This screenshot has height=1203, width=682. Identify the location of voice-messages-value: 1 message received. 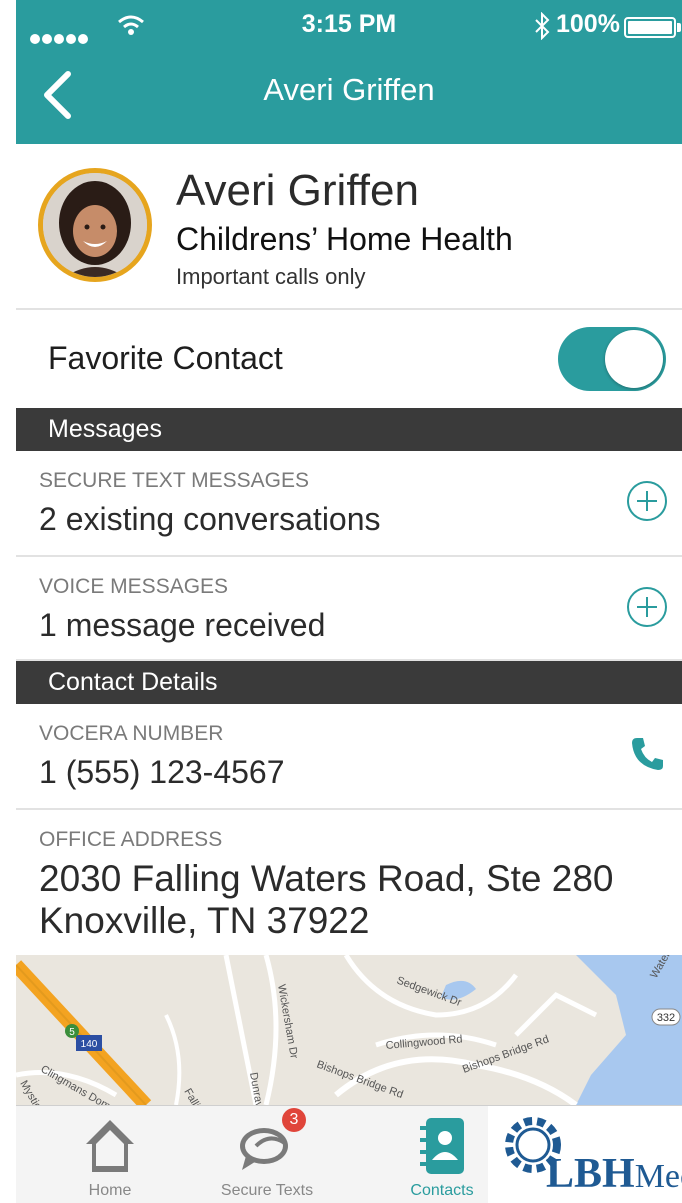
(182, 625).